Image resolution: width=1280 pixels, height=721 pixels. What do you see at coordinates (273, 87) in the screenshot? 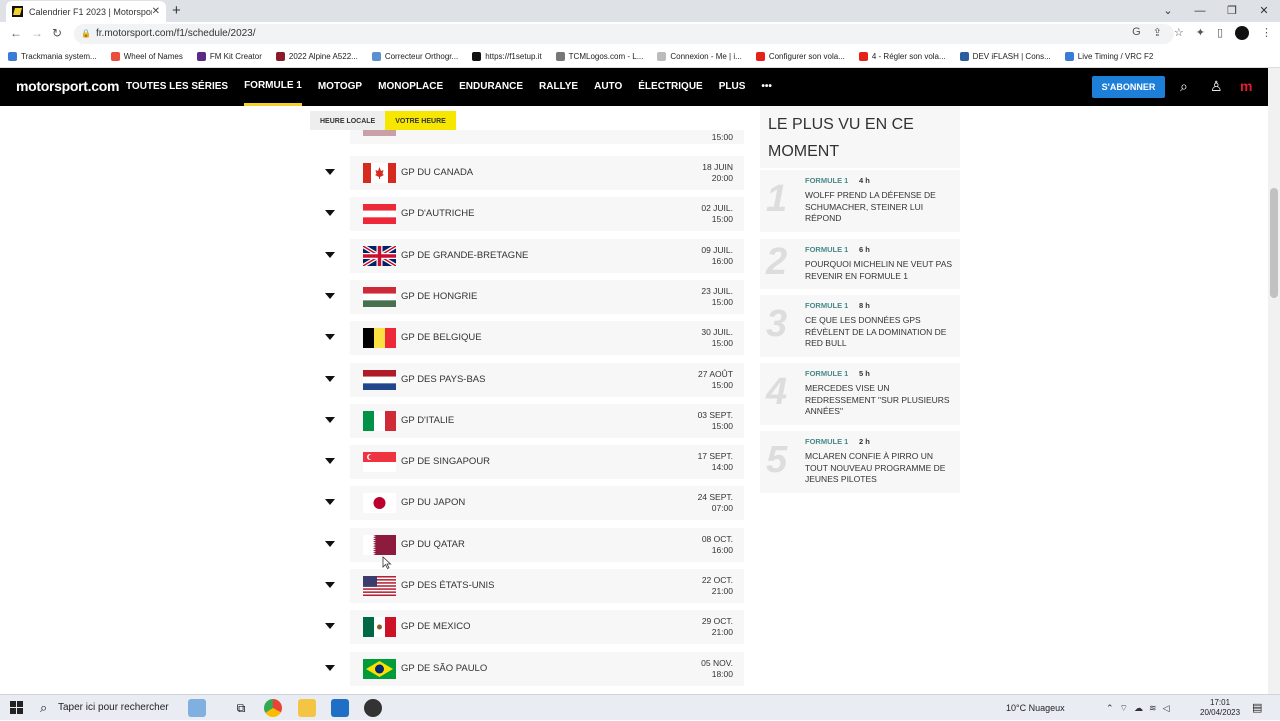
I see `nav-item: FORMULE 1` at bounding box center [273, 87].